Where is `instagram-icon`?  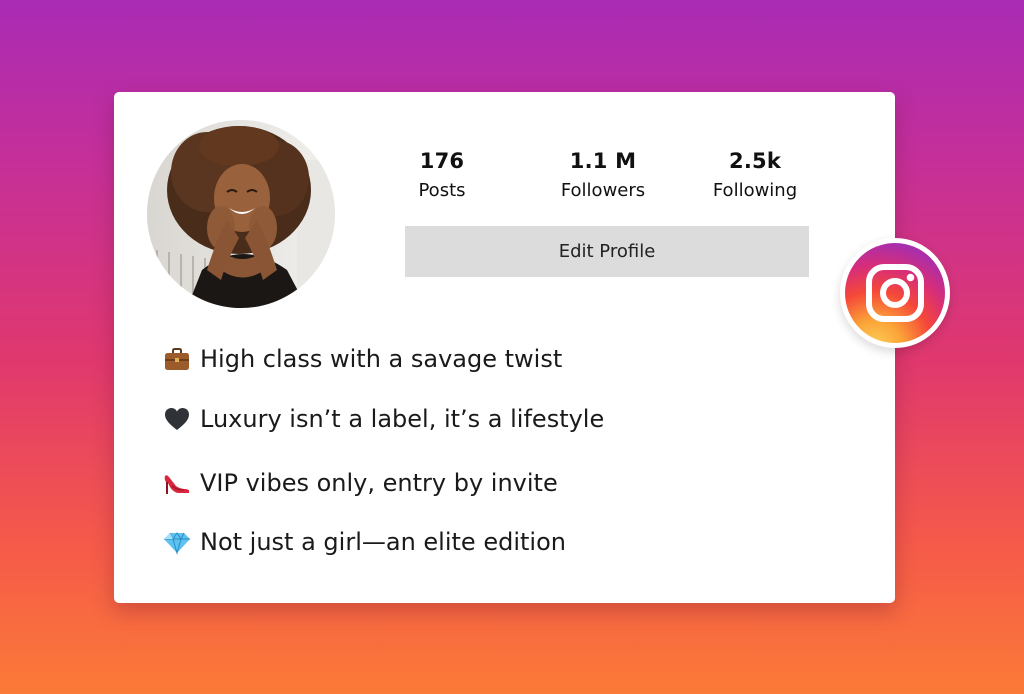 instagram-icon is located at coordinates (895, 293).